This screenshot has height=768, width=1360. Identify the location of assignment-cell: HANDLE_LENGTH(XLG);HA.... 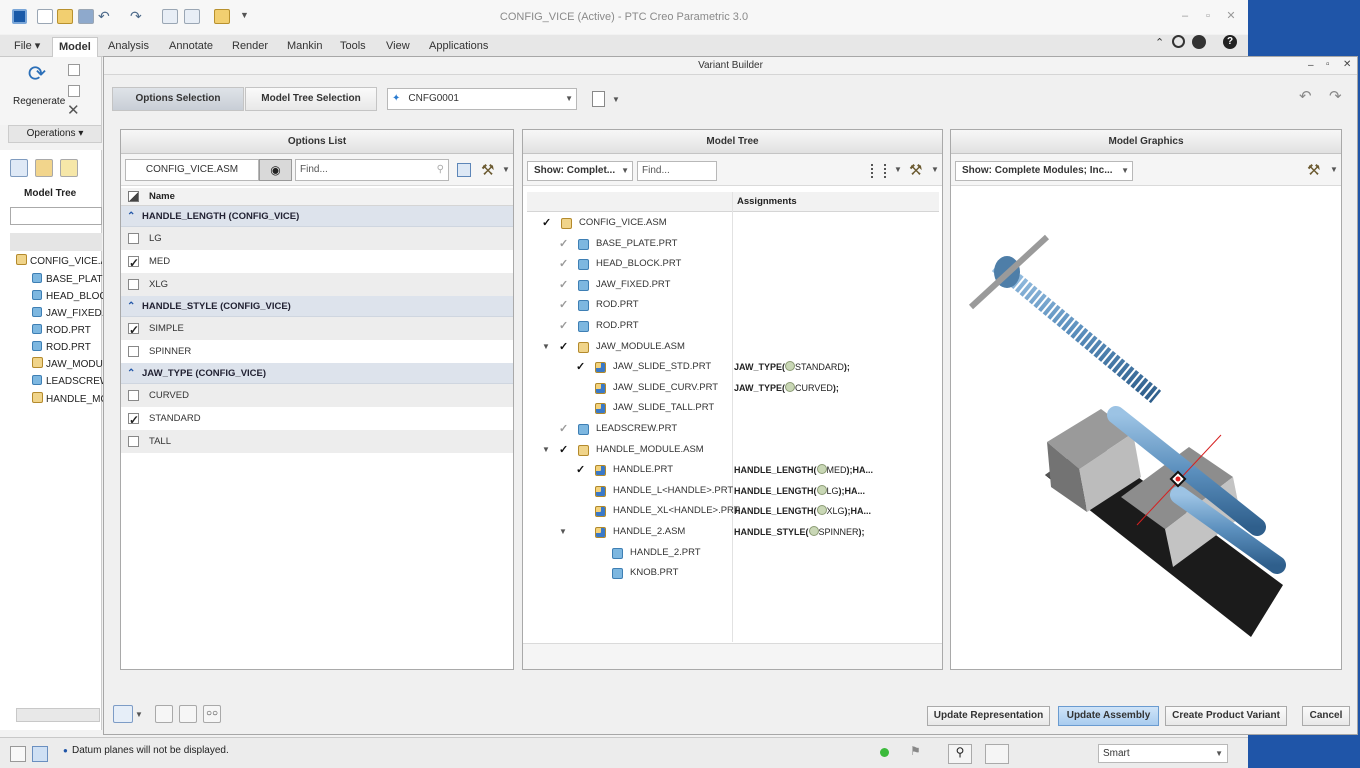
(802, 511).